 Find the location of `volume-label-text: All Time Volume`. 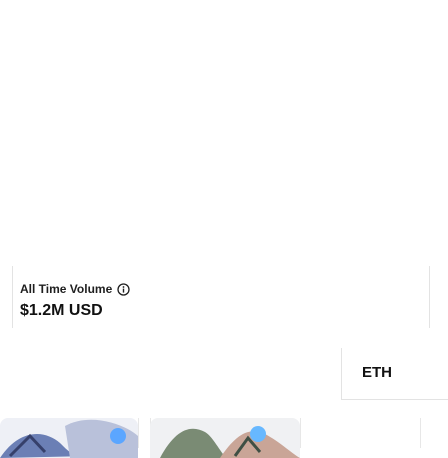

volume-label-text: All Time Volume is located at coordinates (66, 289).